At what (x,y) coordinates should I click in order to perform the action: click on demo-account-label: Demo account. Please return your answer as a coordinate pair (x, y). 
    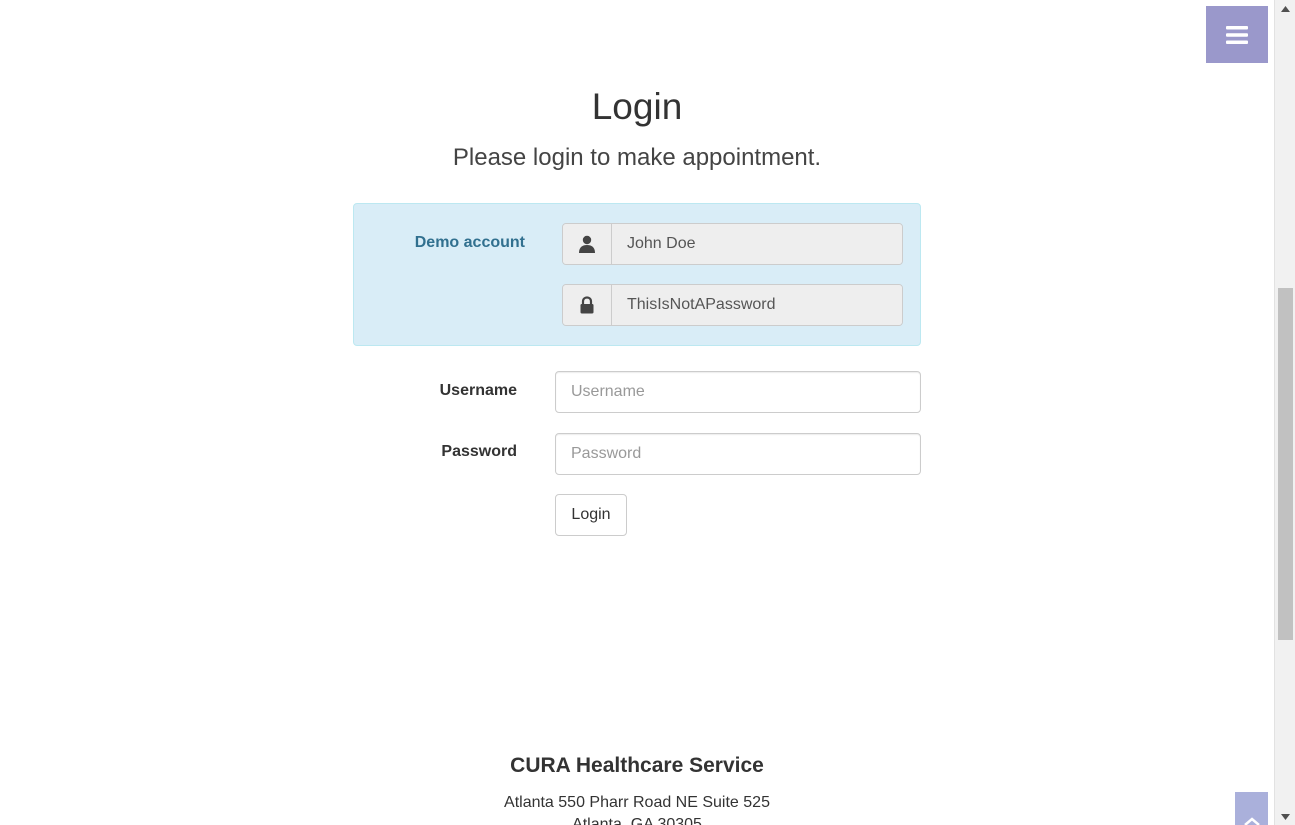
    Looking at the image, I should click on (469, 242).